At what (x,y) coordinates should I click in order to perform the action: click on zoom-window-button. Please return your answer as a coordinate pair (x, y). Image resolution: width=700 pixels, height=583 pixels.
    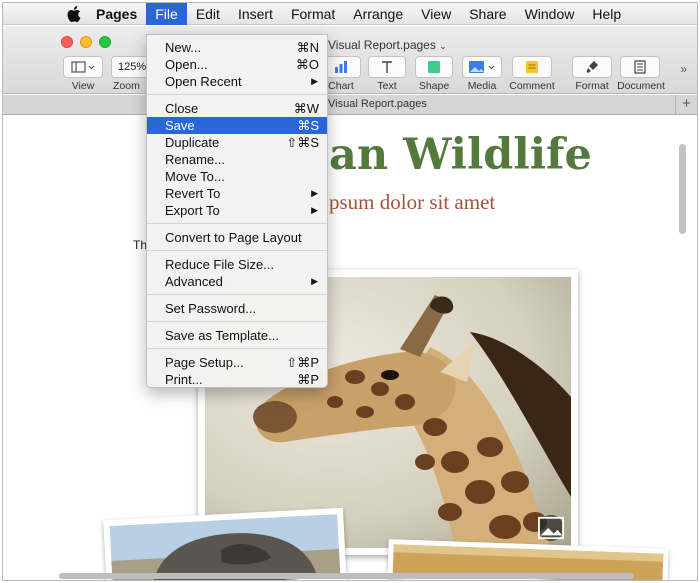
    Looking at the image, I should click on (105, 42).